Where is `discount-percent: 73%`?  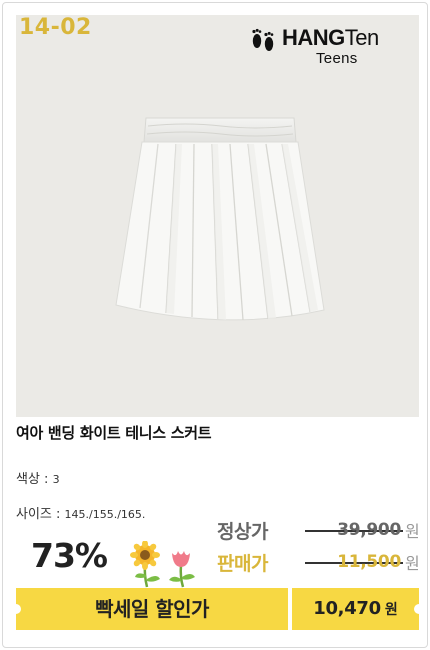
discount-percent: 73% is located at coordinates (69, 555).